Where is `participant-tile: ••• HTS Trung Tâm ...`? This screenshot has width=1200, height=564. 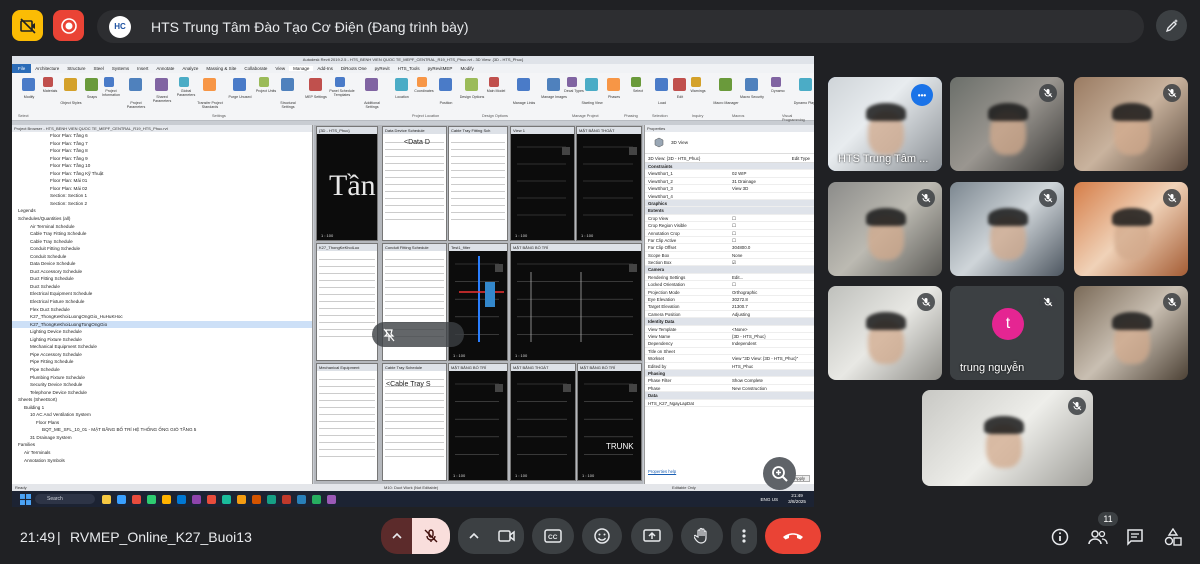 participant-tile: ••• HTS Trung Tâm ... is located at coordinates (885, 124).